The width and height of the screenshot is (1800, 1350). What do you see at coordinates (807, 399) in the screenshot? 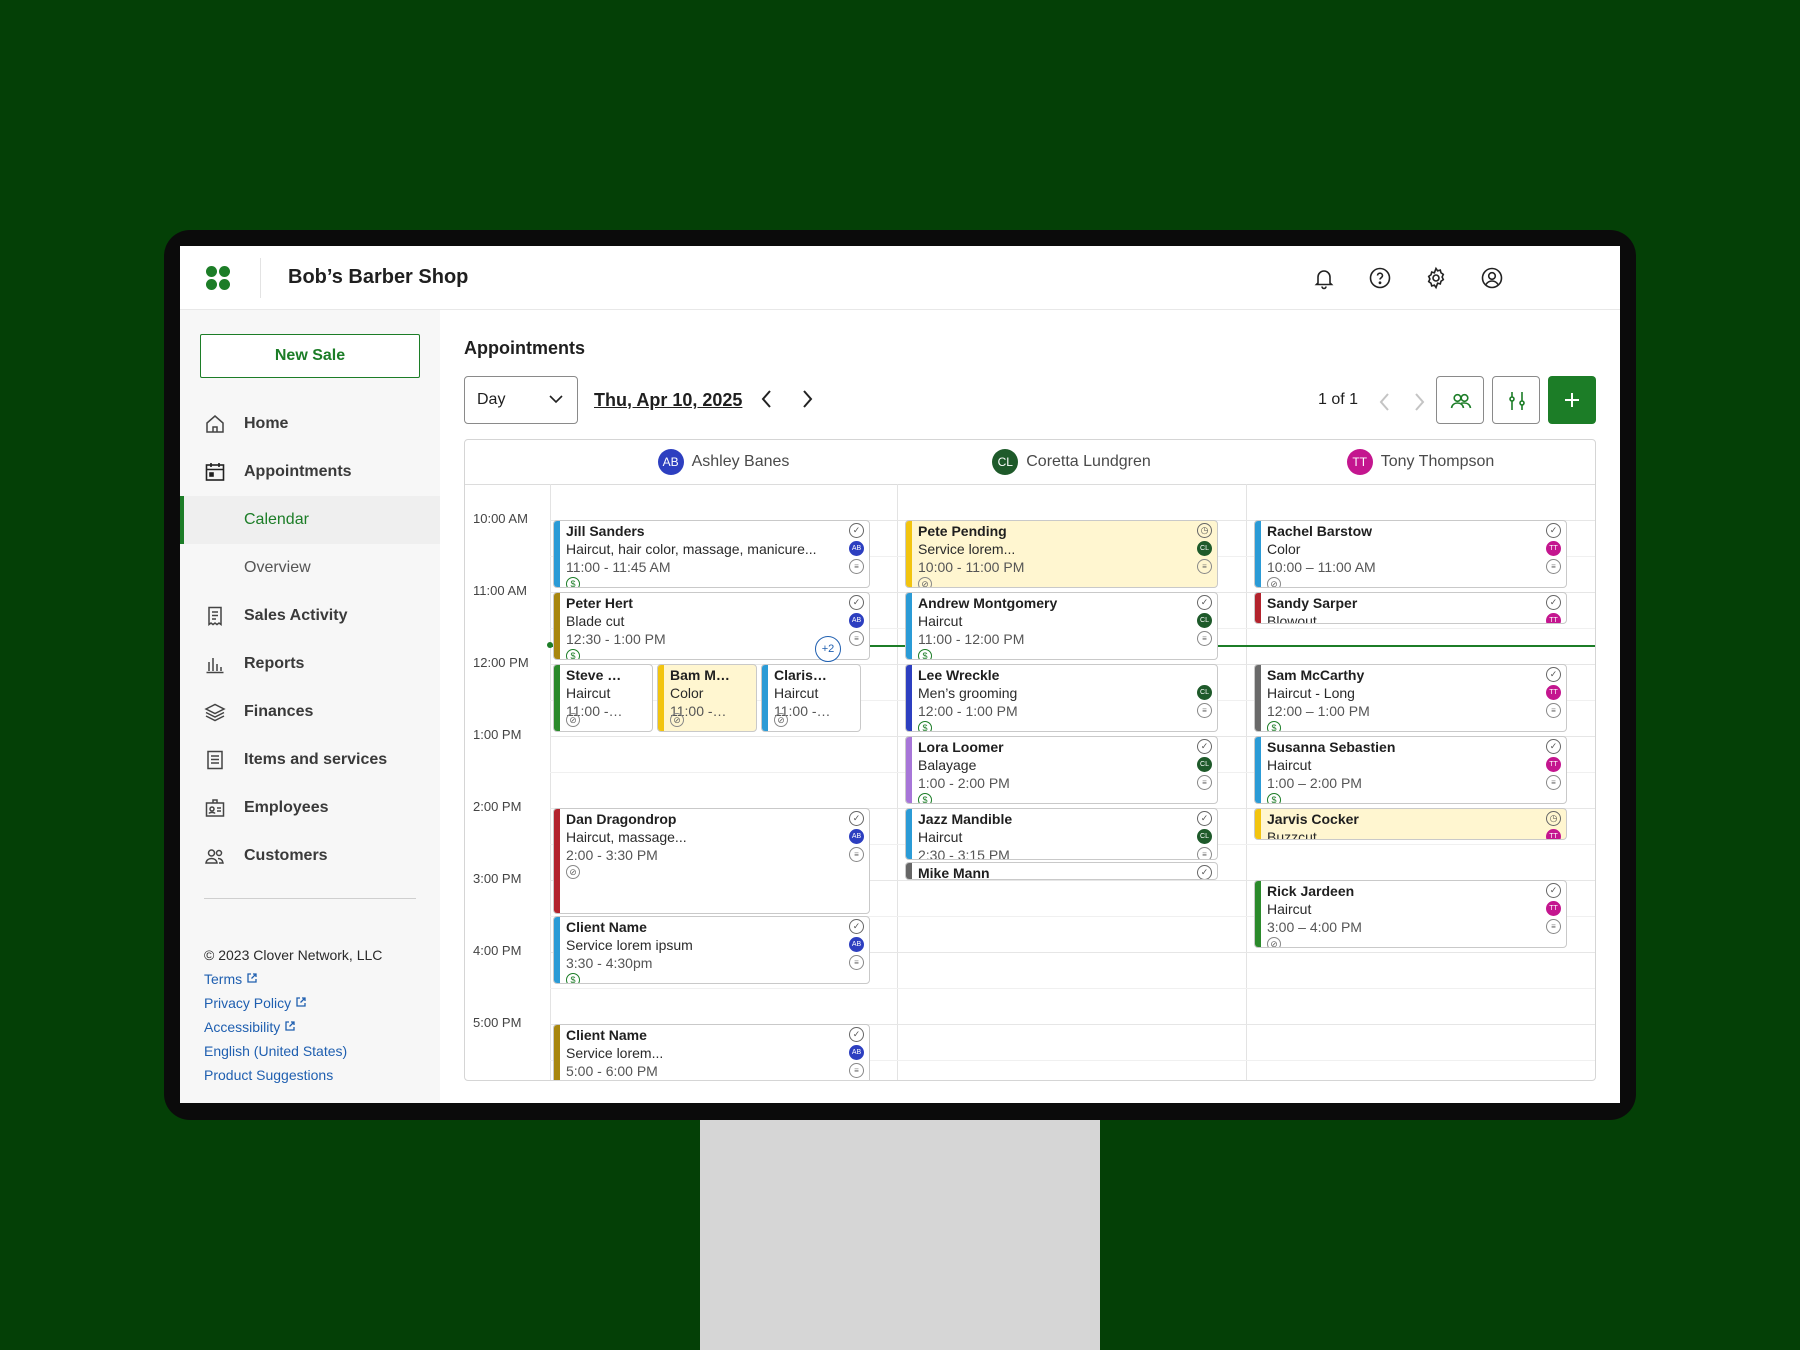
I see `next-day-icon` at bounding box center [807, 399].